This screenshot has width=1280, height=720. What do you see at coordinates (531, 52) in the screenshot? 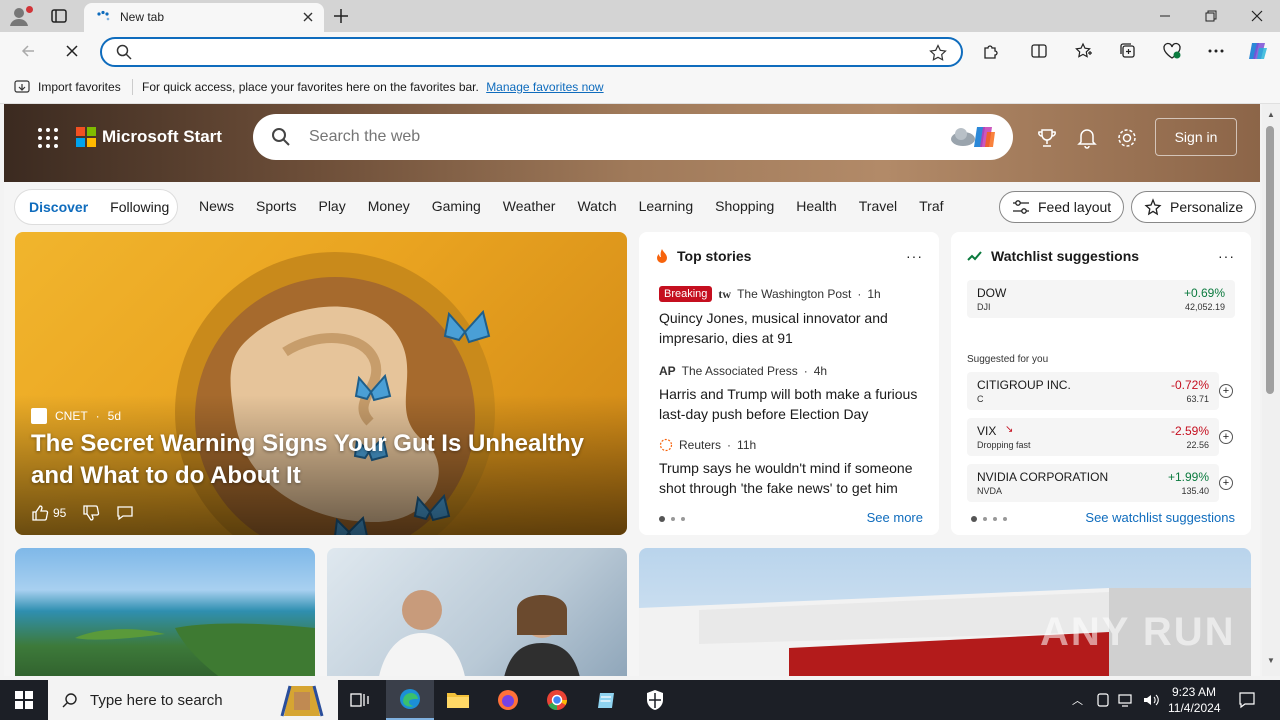
I see `address-bar` at bounding box center [531, 52].